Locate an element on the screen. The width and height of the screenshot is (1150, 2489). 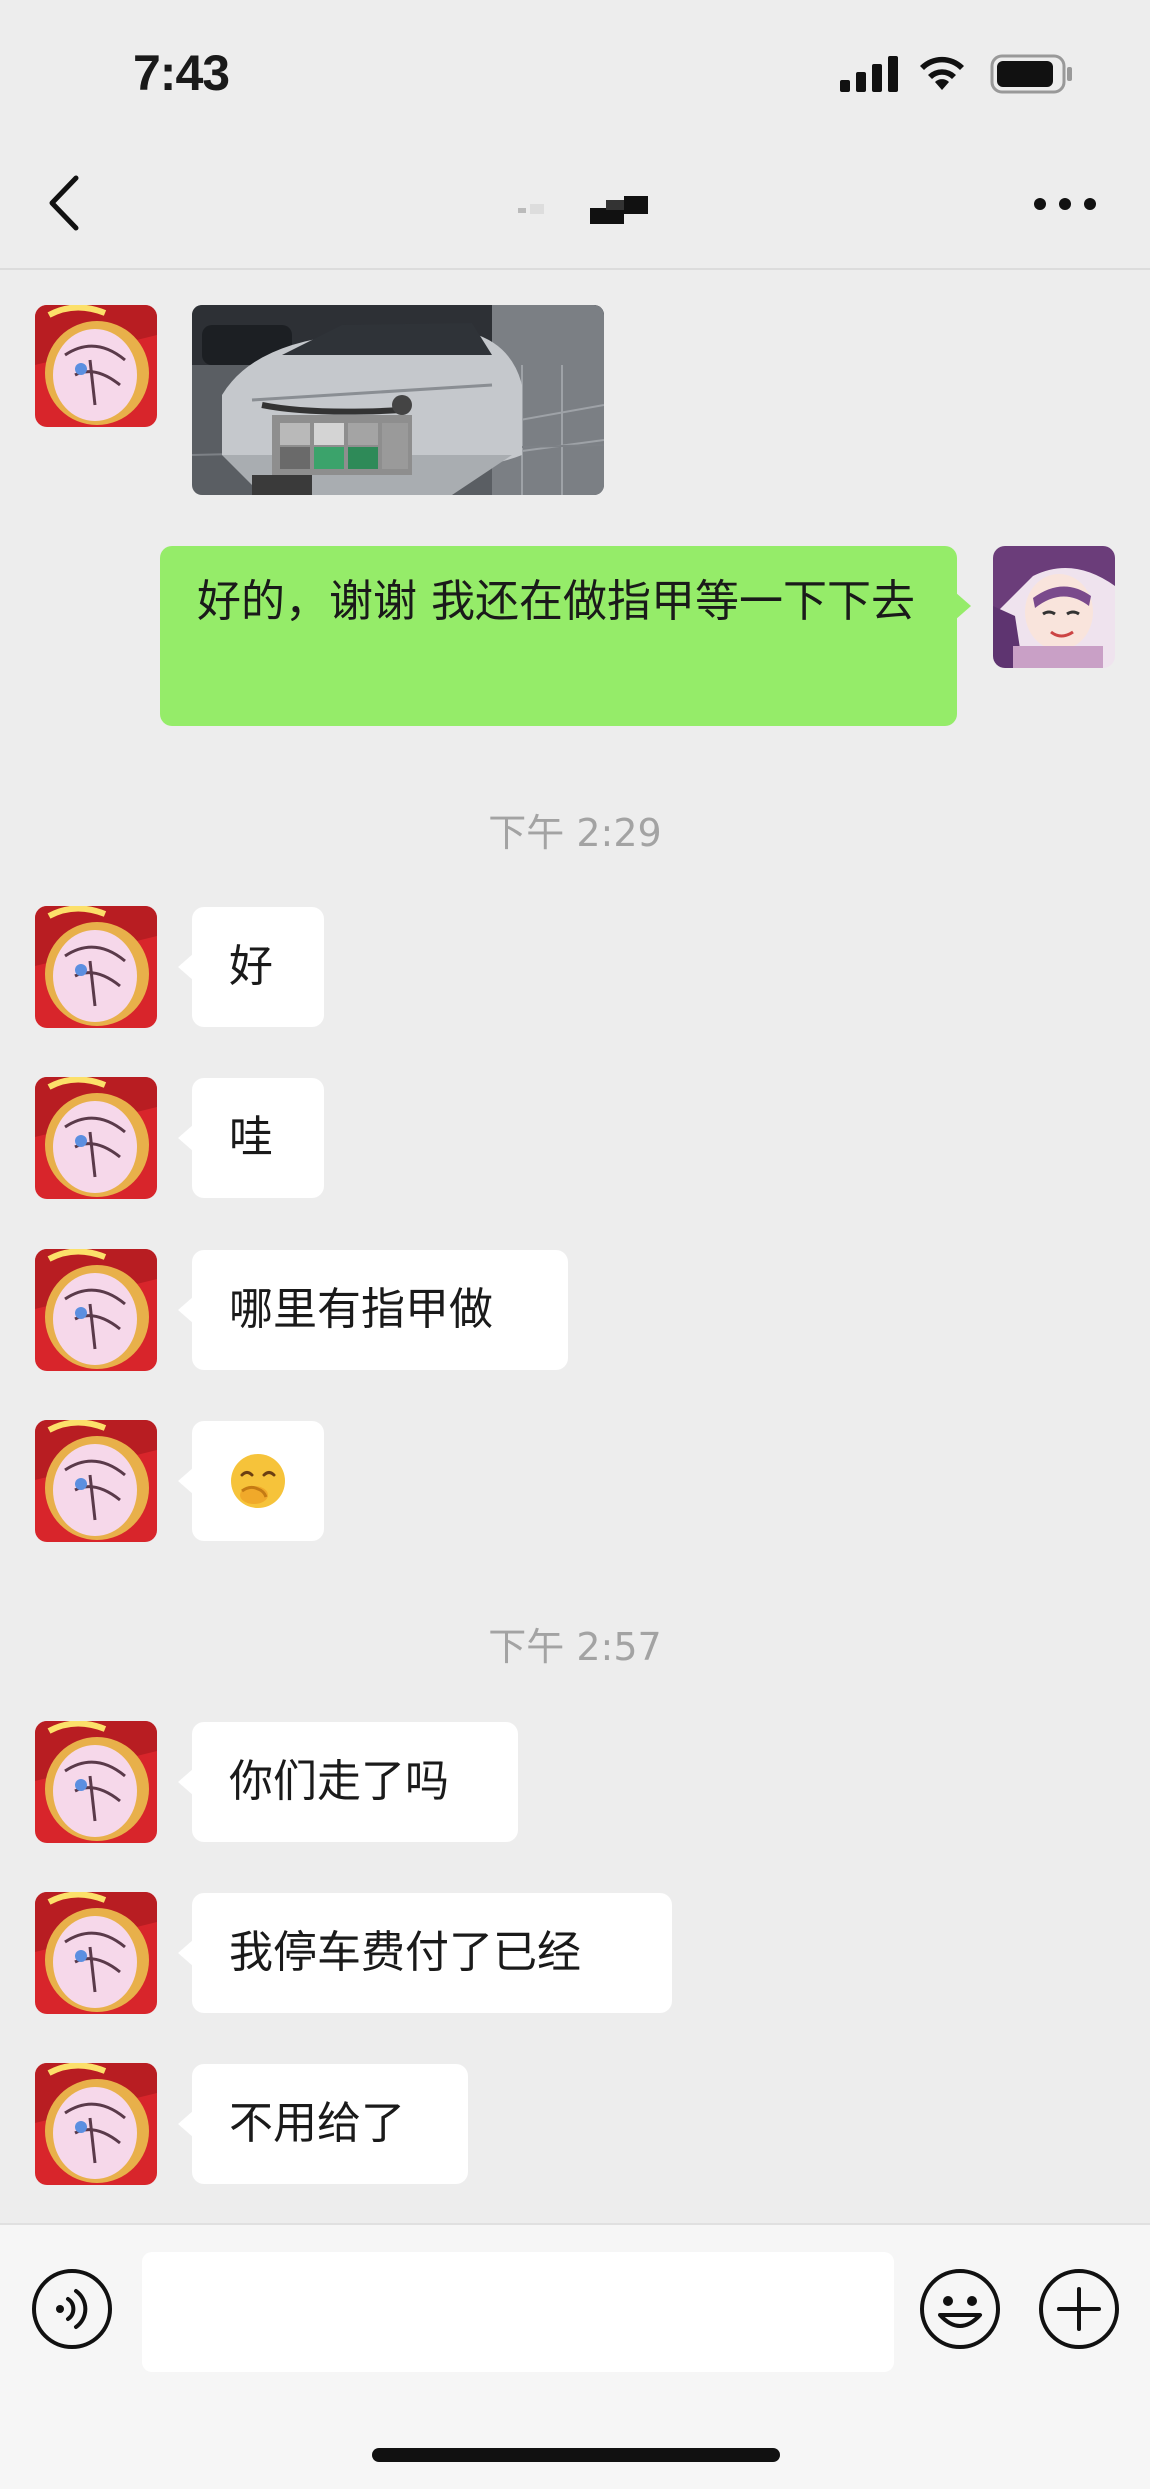
timestamp: 下午 2:57 is located at coordinates (575, 1647).